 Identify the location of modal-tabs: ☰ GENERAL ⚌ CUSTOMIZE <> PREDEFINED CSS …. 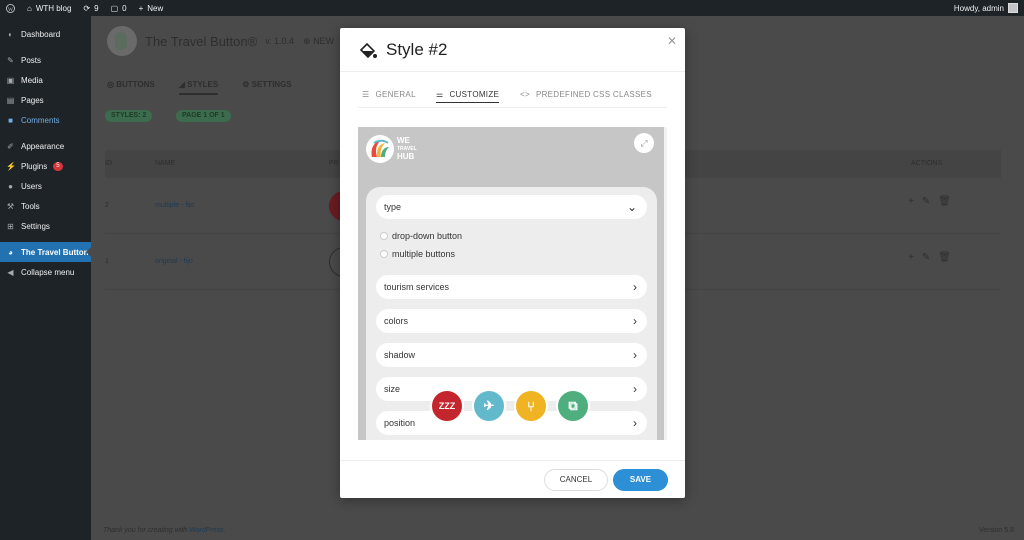
(512, 97).